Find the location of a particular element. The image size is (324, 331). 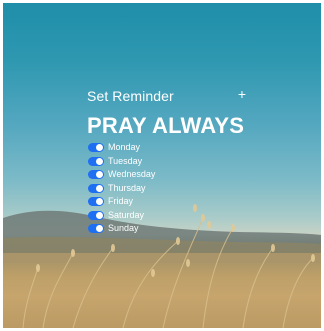

day-row-monday: Monday is located at coordinates (168, 148).